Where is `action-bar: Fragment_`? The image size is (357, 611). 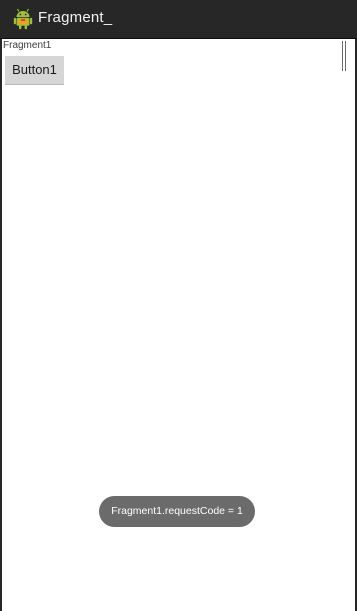
action-bar: Fragment_ is located at coordinates (178, 19).